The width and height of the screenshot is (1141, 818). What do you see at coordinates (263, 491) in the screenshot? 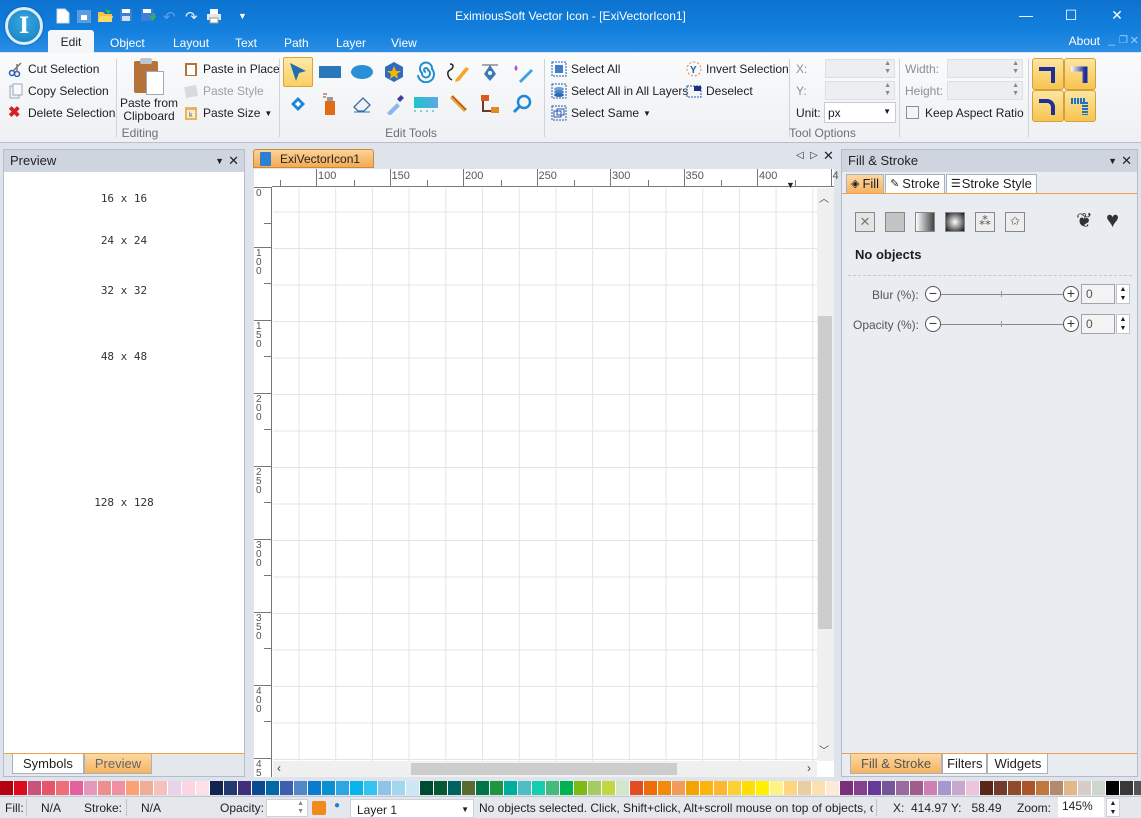
I see `vertical-ruler: 0 100 150 200 250 300 350 400 45` at bounding box center [263, 491].